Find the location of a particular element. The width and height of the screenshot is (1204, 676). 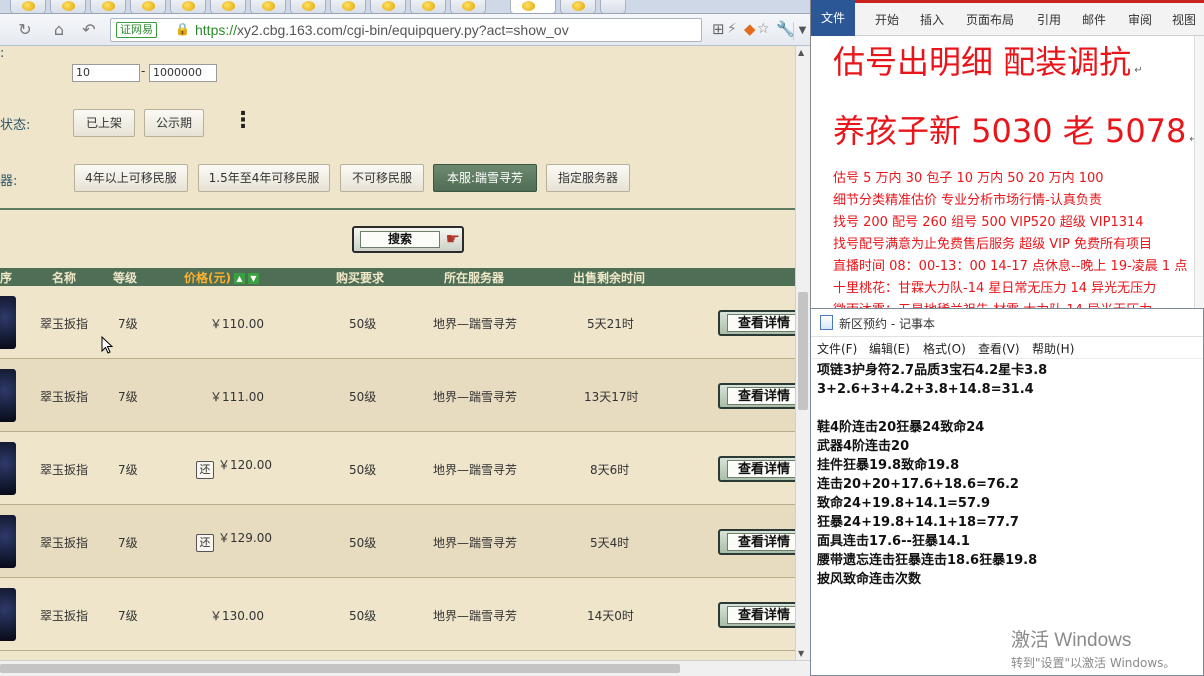

mouse-cursor-icon is located at coordinates (107, 344).